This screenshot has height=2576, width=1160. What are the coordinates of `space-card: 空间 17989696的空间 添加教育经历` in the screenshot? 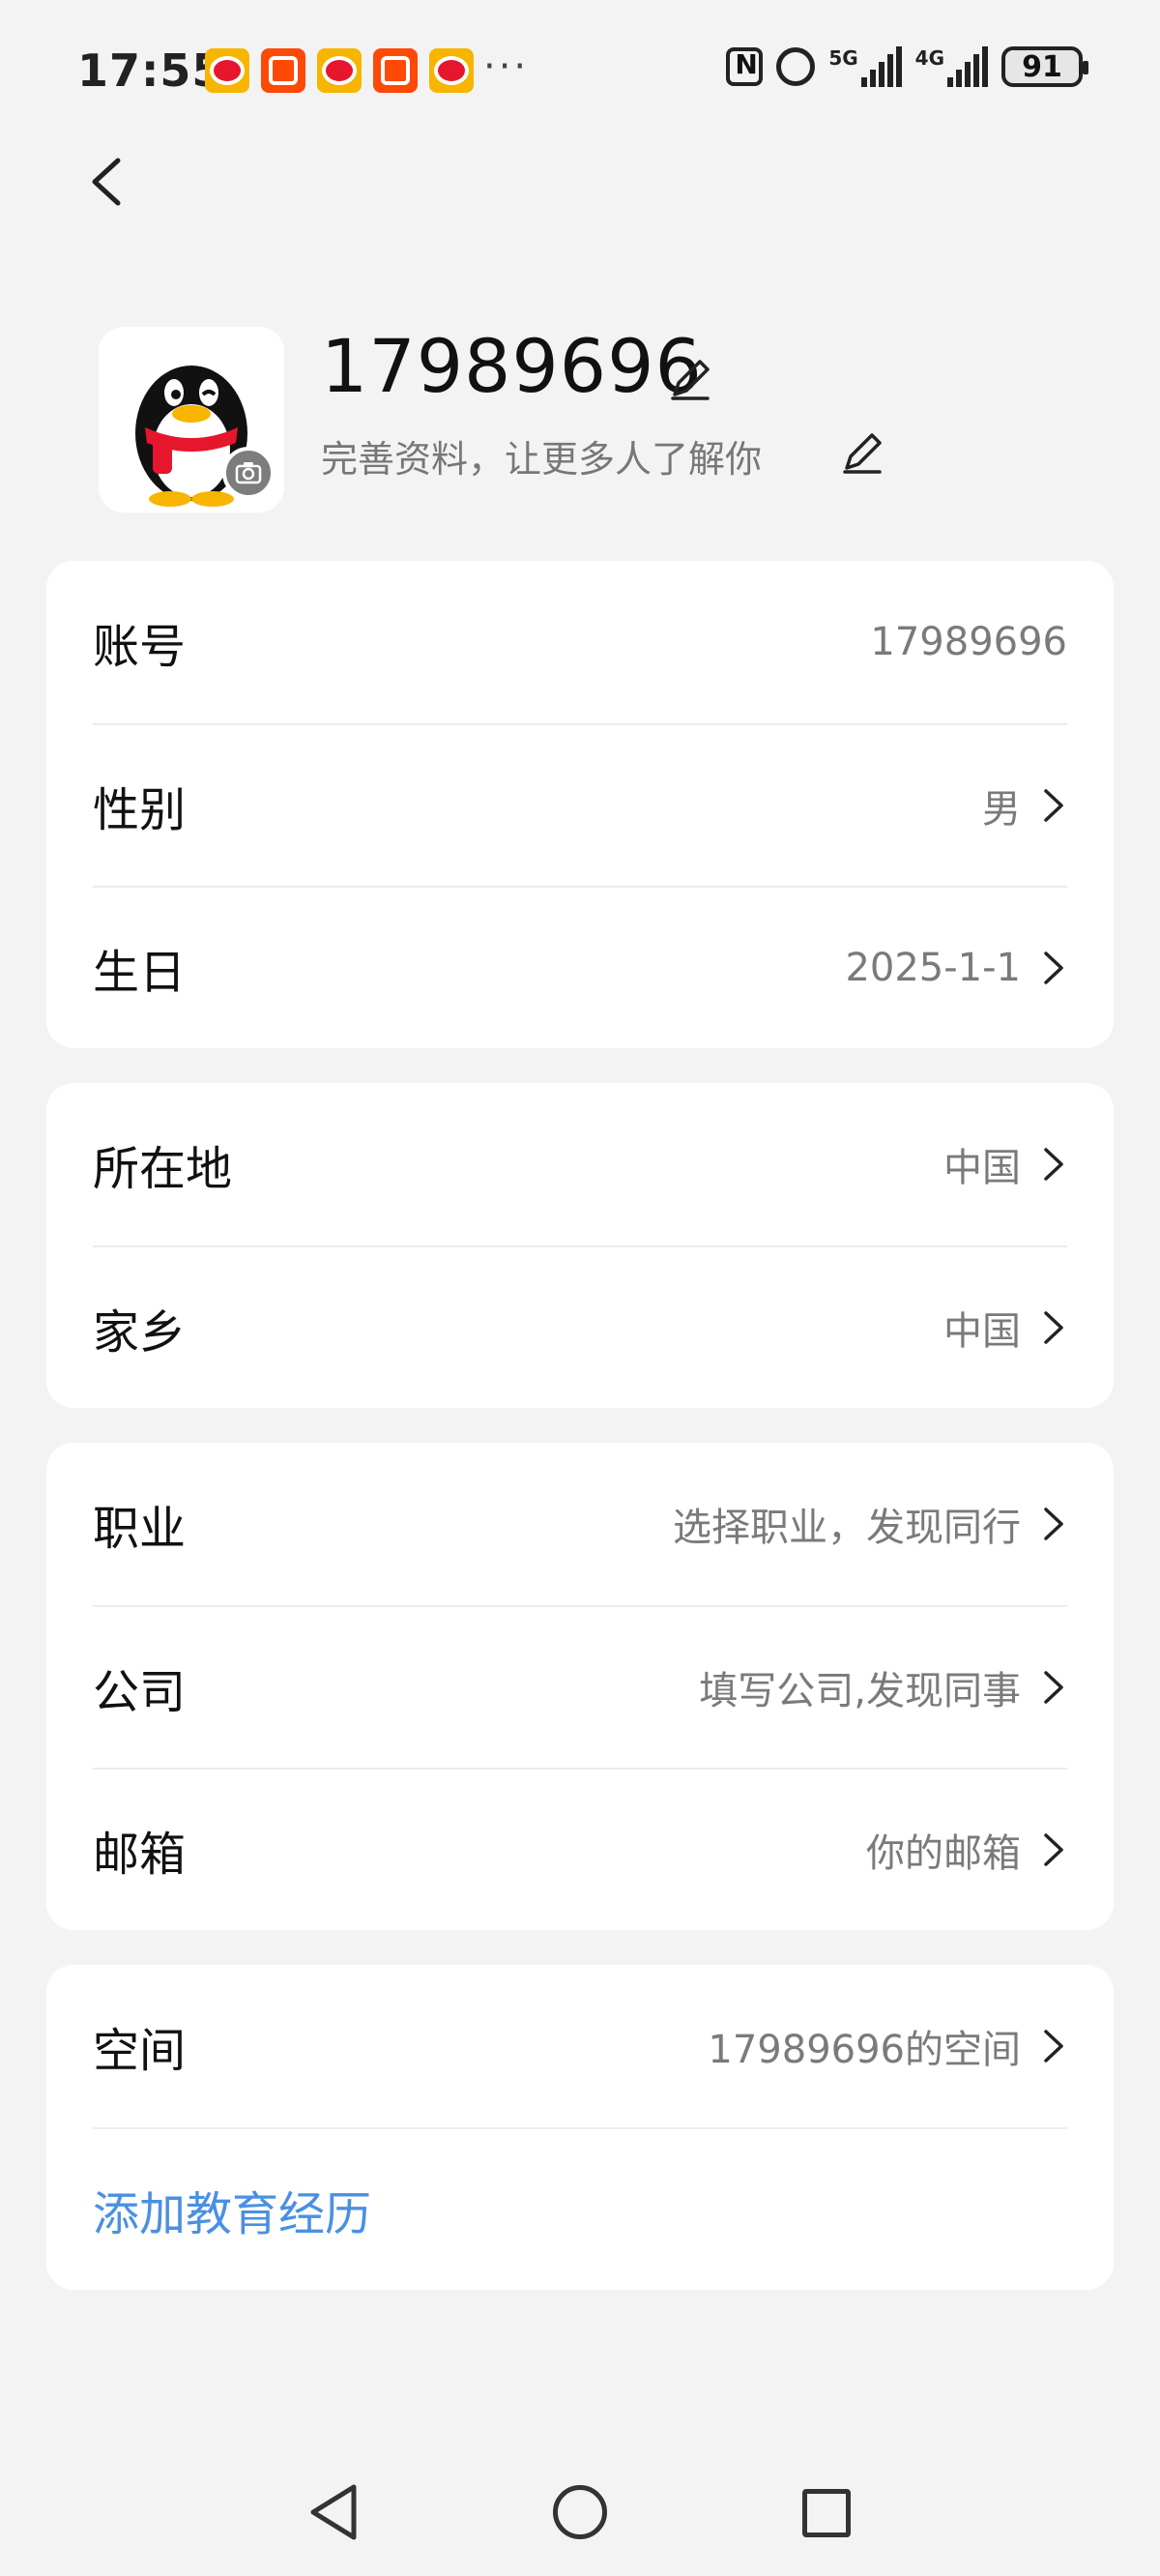 It's located at (580, 2127).